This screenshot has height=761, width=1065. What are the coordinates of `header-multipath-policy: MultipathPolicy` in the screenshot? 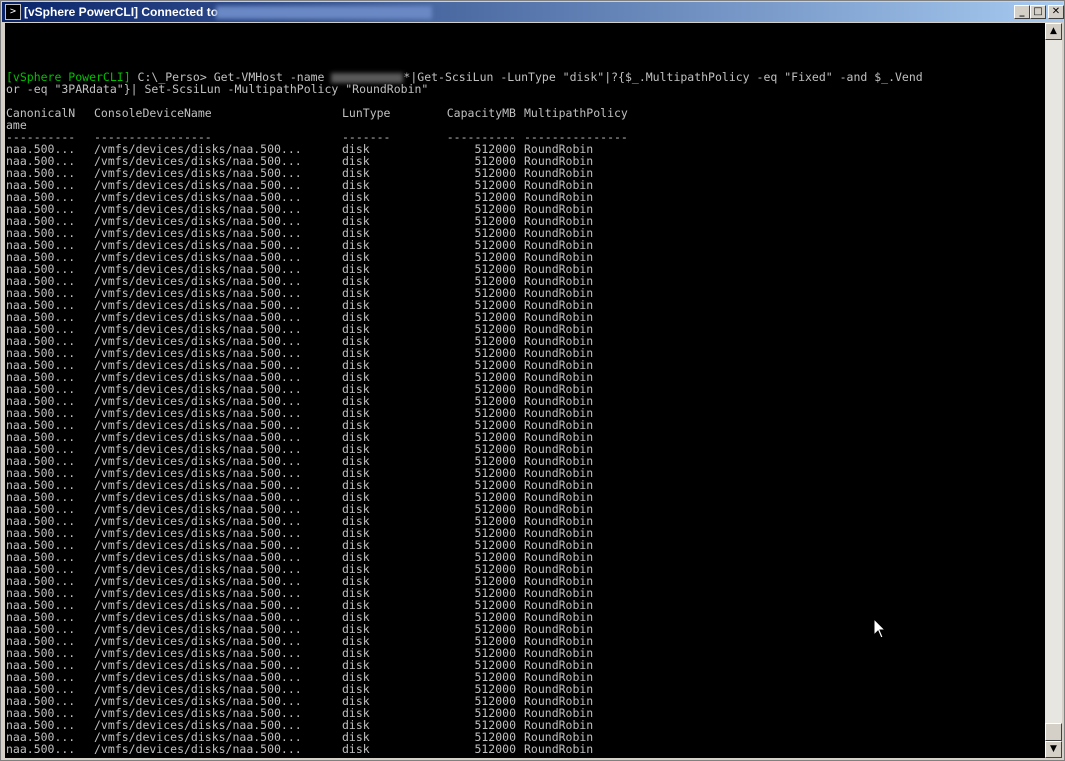 It's located at (576, 113).